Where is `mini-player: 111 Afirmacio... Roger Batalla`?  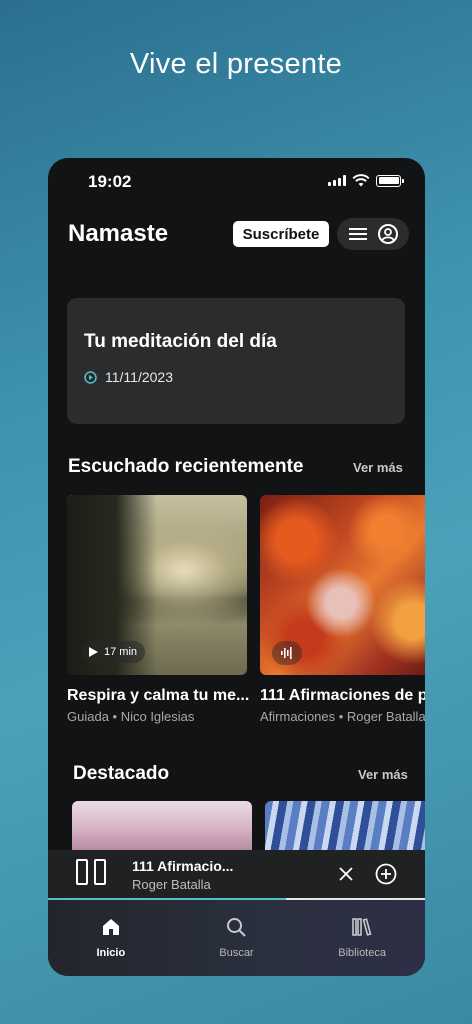
mini-player: 111 Afirmacio... Roger Batalla is located at coordinates (236, 875).